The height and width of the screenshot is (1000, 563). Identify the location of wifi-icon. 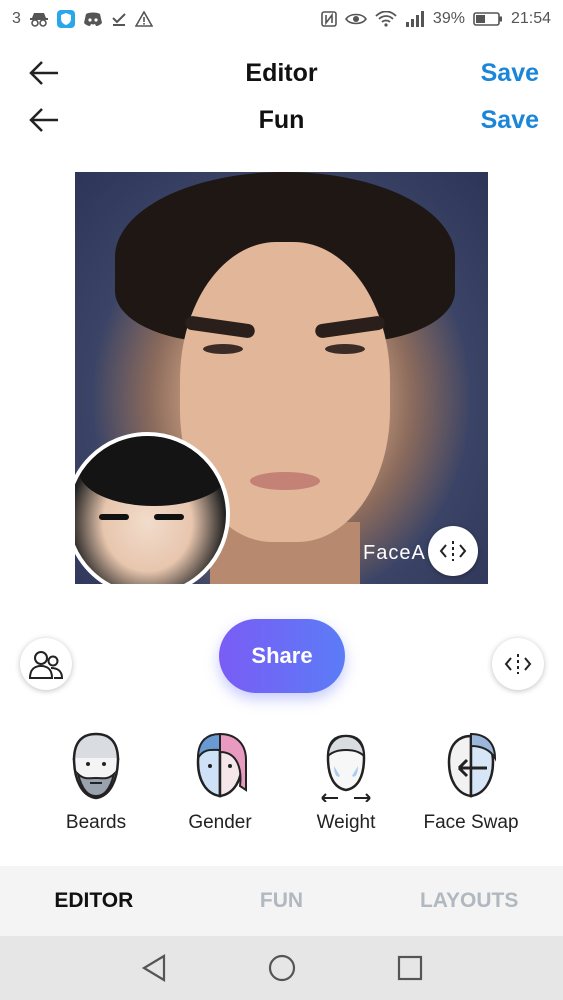
(386, 19).